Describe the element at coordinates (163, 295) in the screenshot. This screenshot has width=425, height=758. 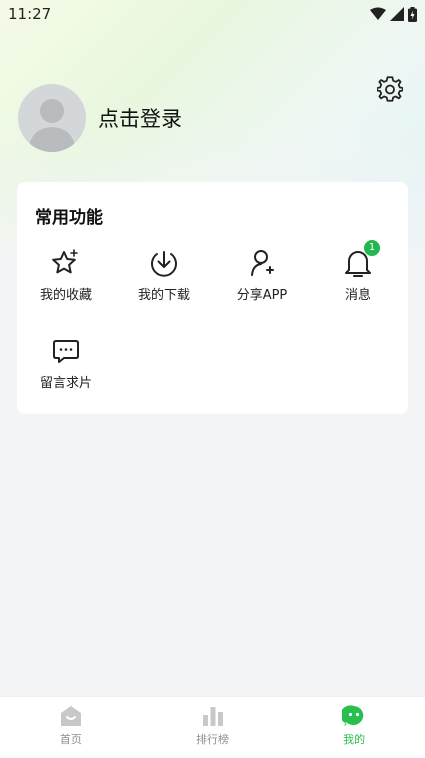
I see `feature-label: 我的下载` at that location.